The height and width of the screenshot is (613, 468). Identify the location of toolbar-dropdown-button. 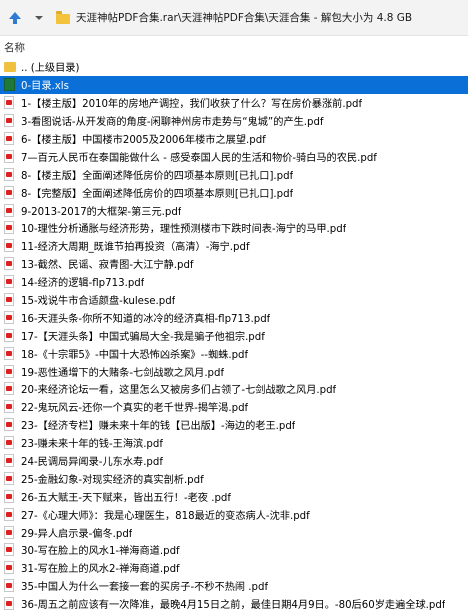
(39, 18).